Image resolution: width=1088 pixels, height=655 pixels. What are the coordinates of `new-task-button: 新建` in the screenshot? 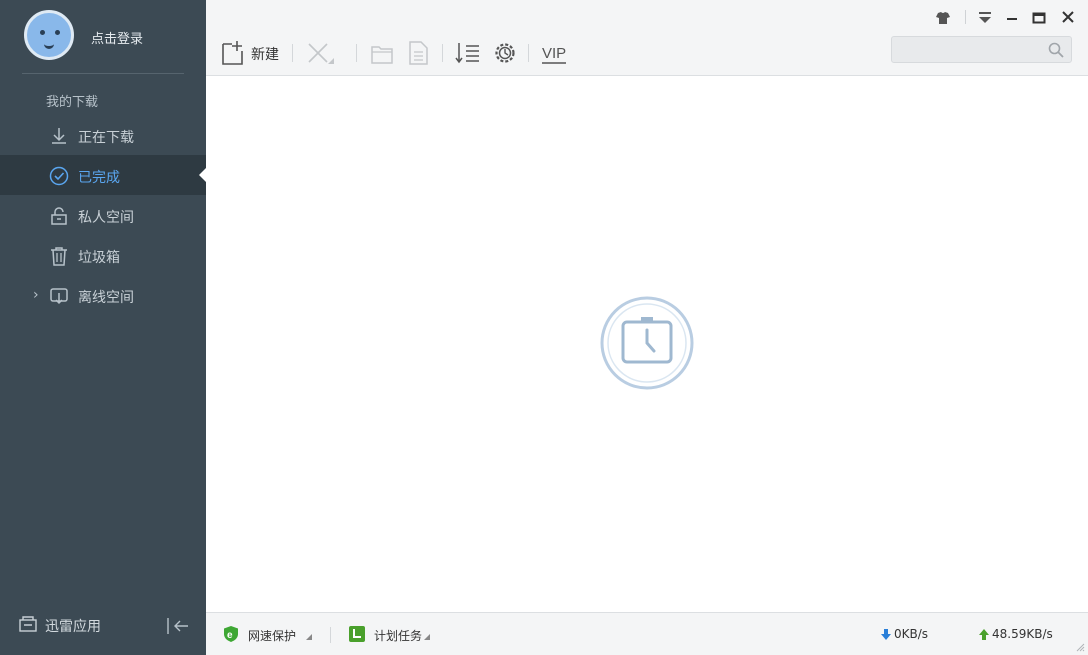 It's located at (265, 54).